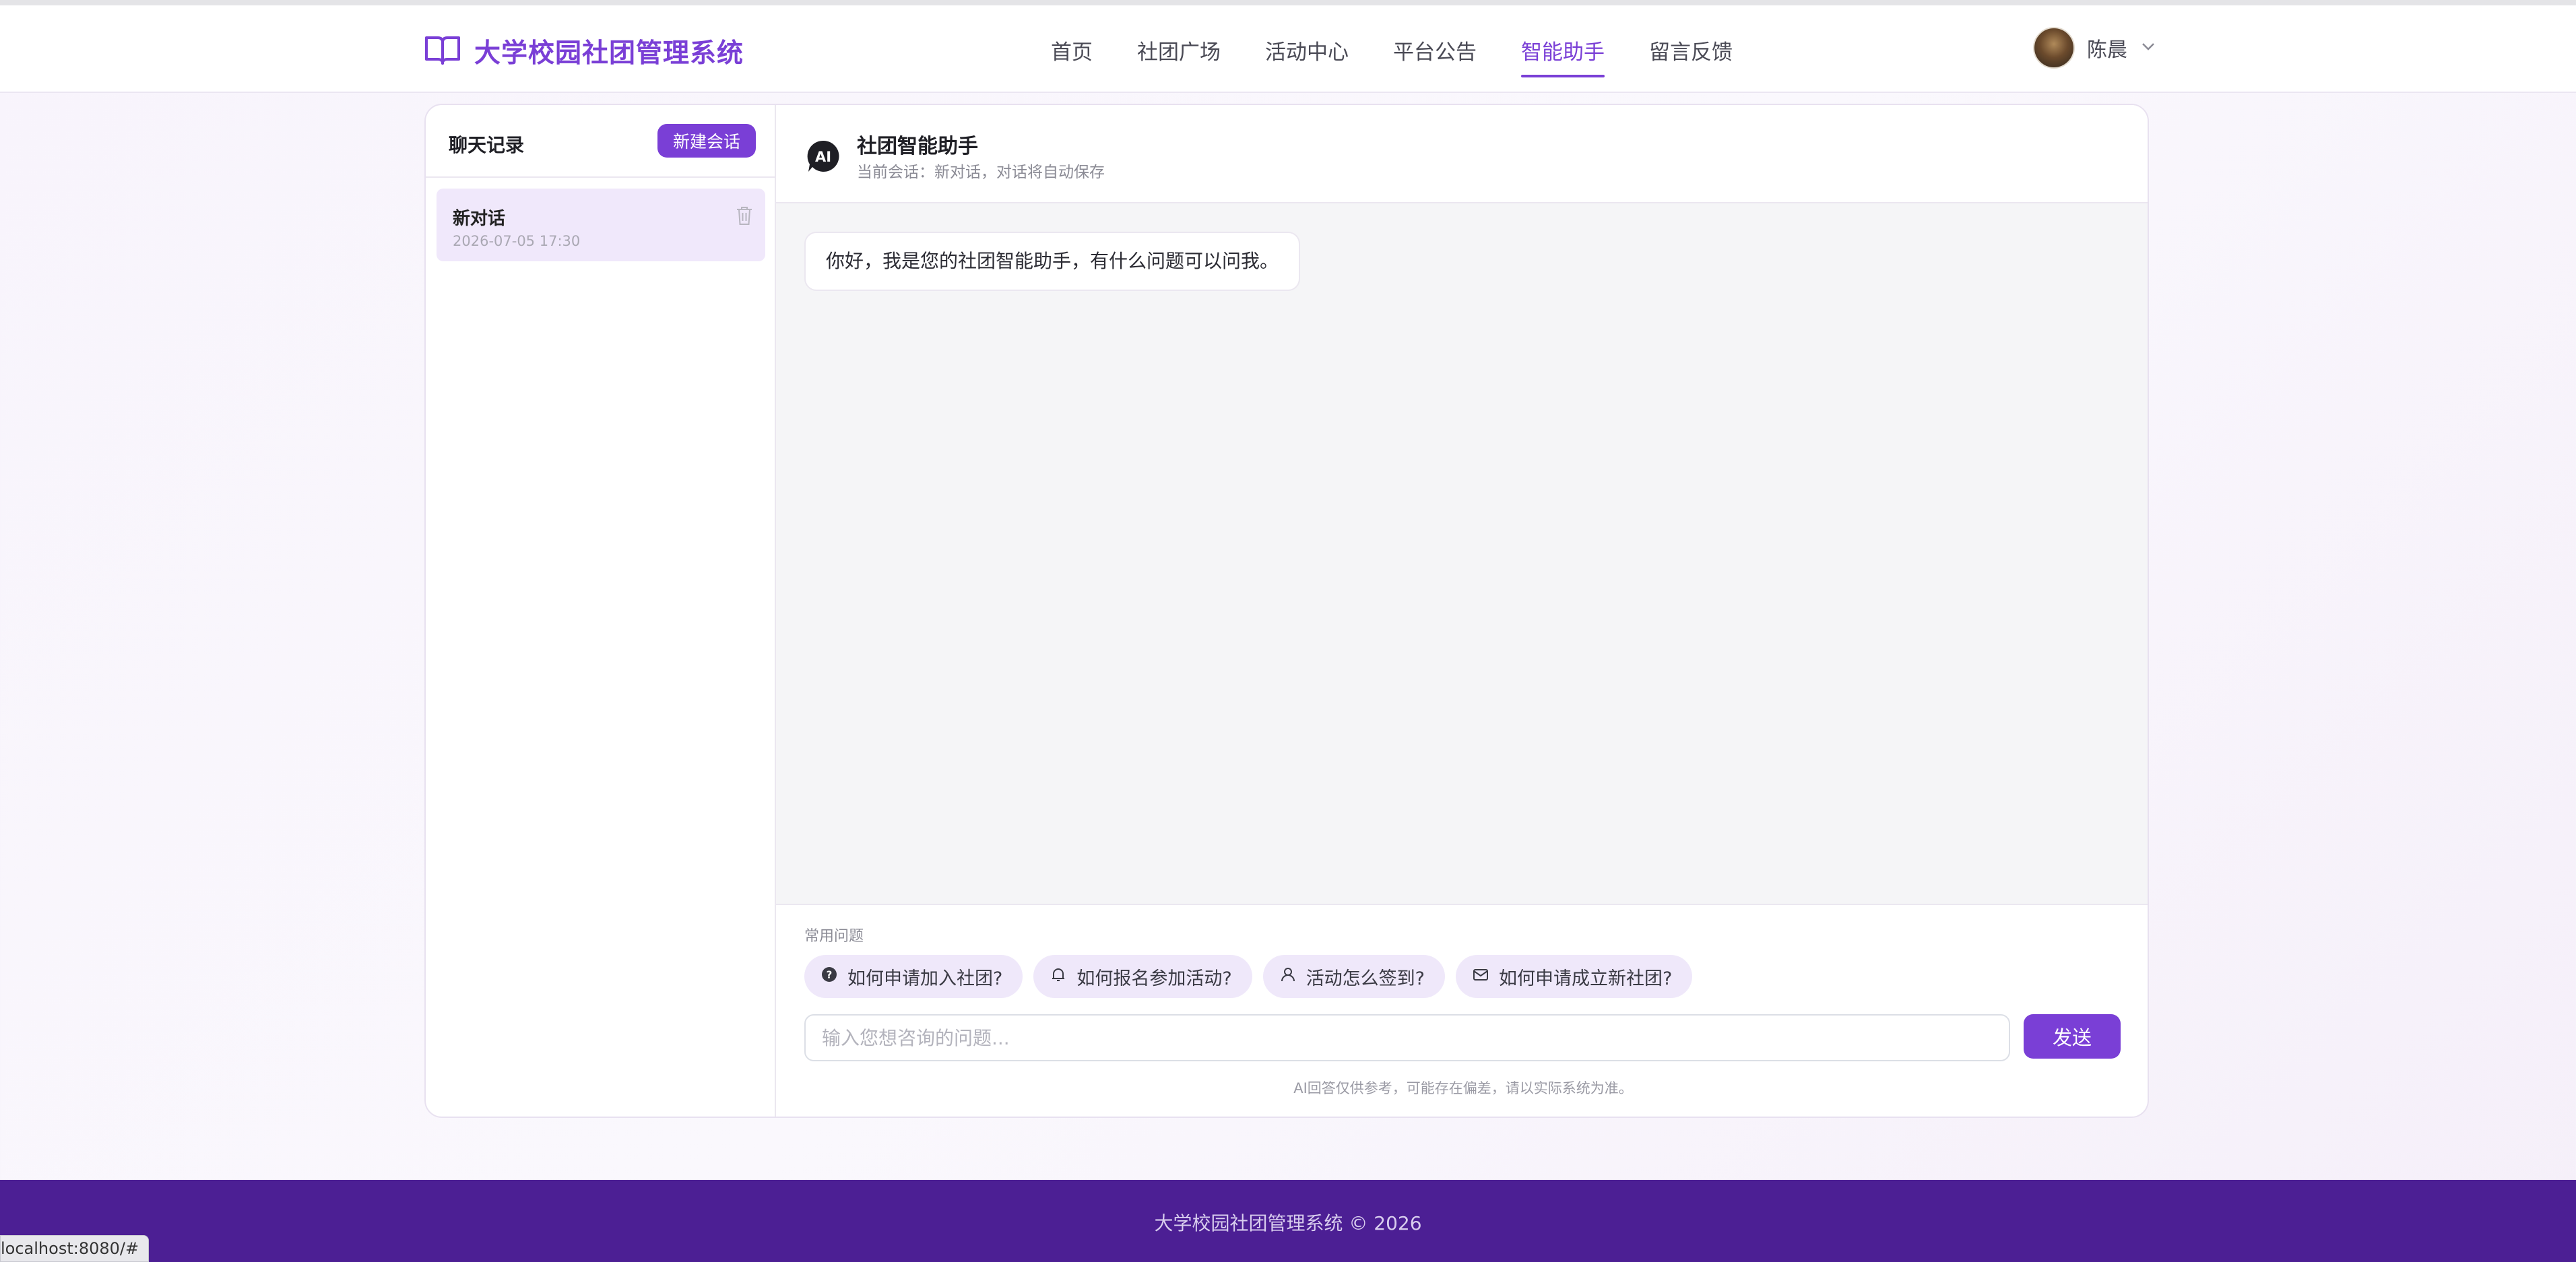 The image size is (2576, 1262). What do you see at coordinates (1463, 1088) in the screenshot?
I see `ai-disclaimer: AI回答仅供参考，可能存在偏差，请以实际系统为准。` at bounding box center [1463, 1088].